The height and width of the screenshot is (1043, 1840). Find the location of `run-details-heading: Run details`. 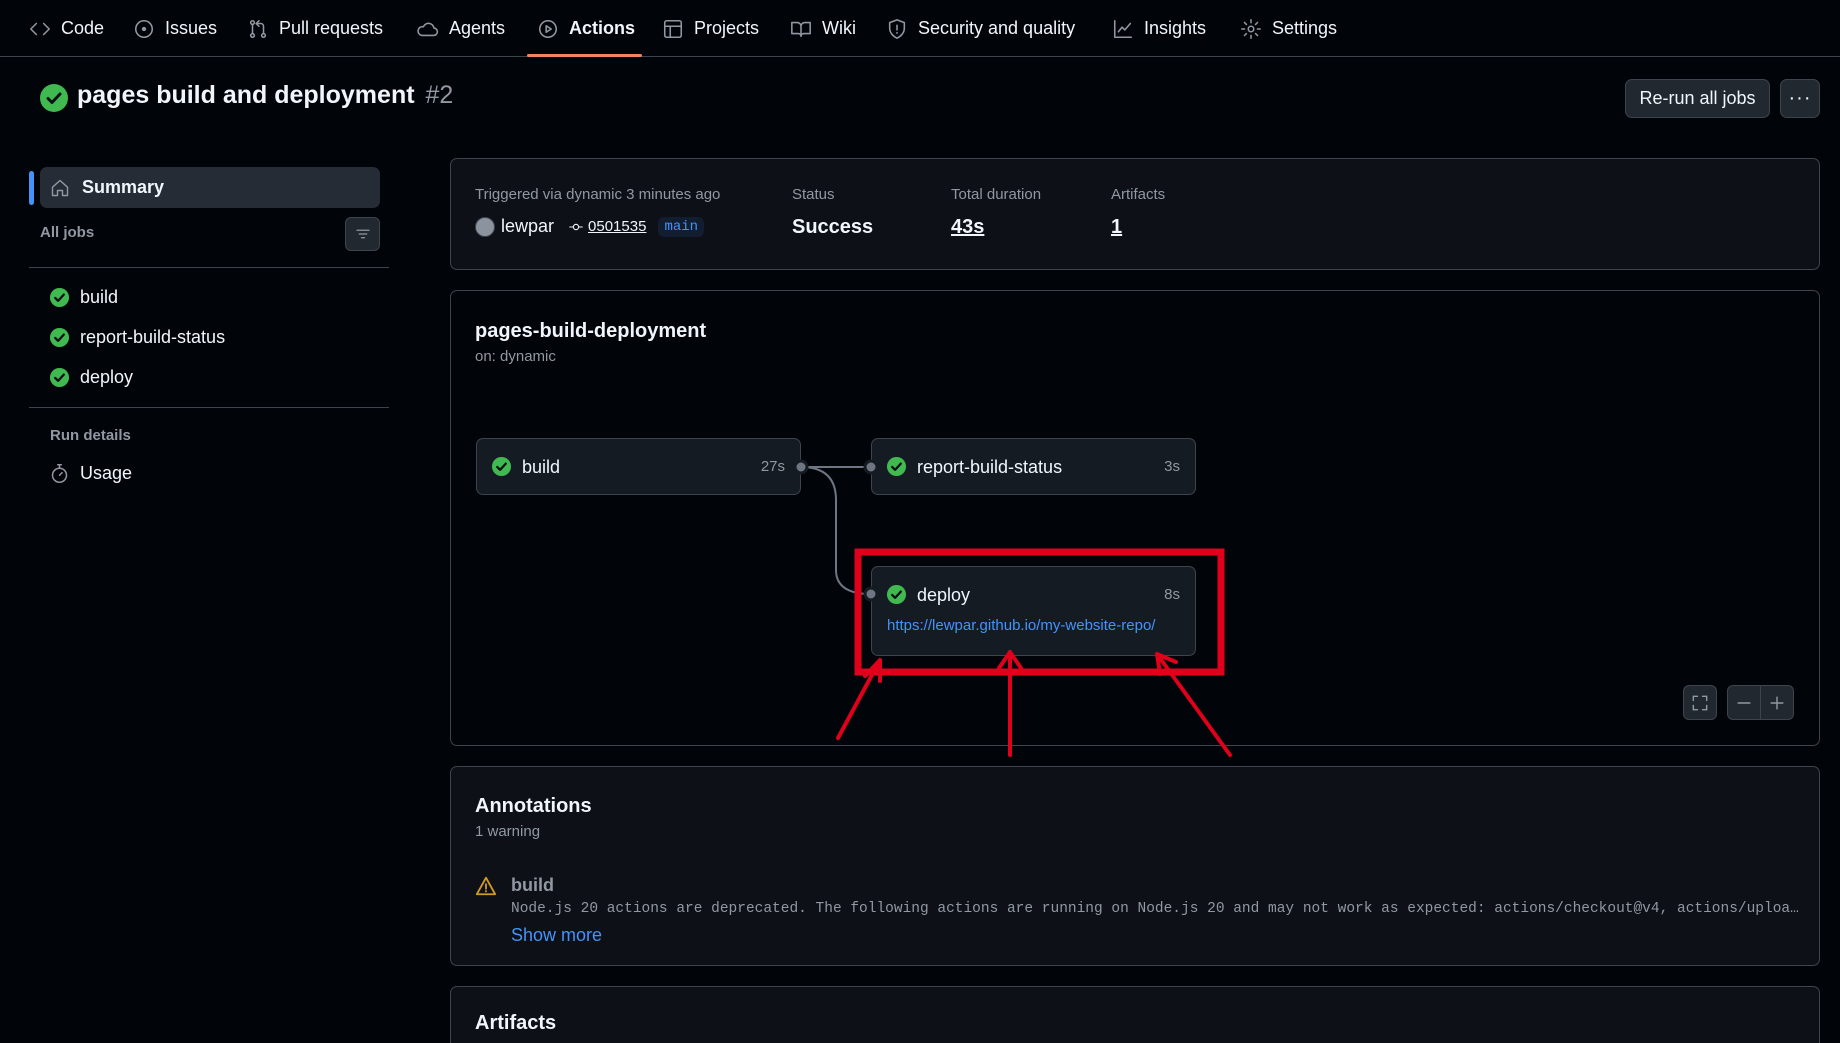

run-details-heading: Run details is located at coordinates (90, 435).